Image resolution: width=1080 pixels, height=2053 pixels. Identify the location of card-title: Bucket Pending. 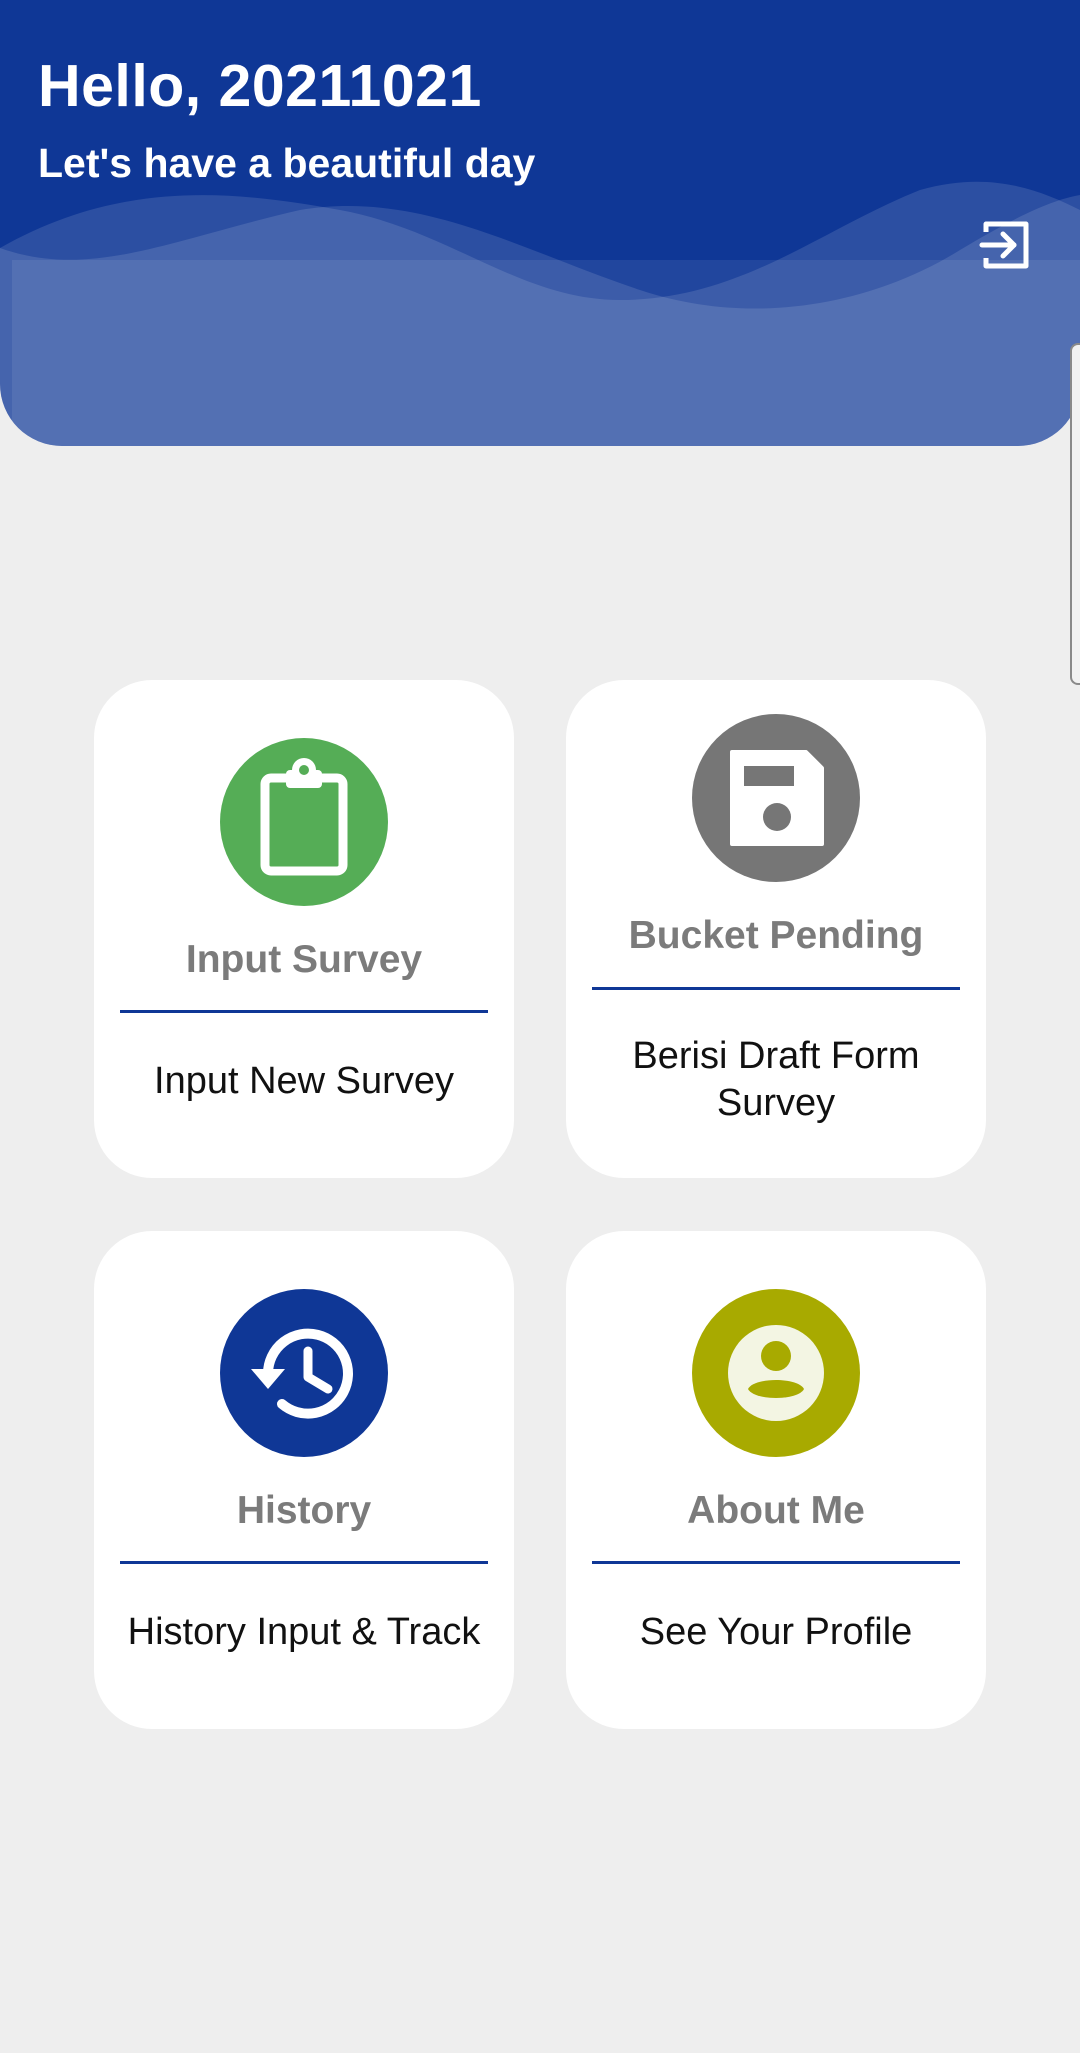
(776, 935).